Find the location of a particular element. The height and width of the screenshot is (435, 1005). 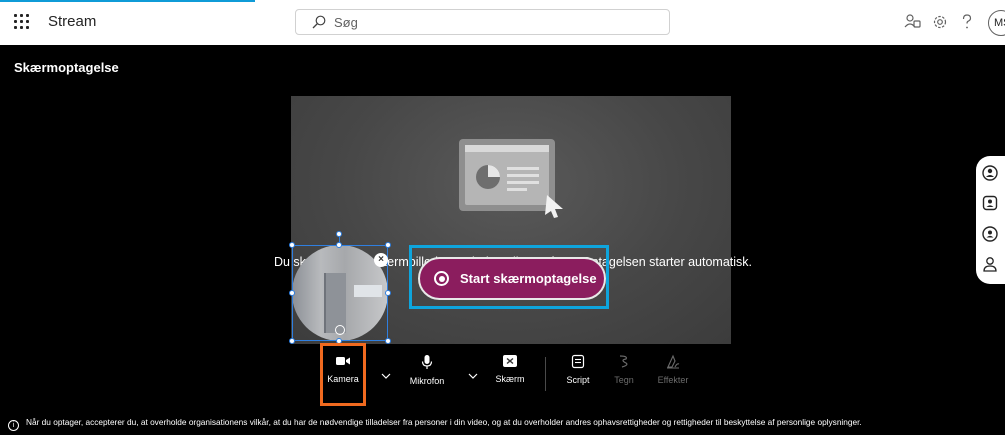

microphone-button: Mikrofon is located at coordinates (427, 375).